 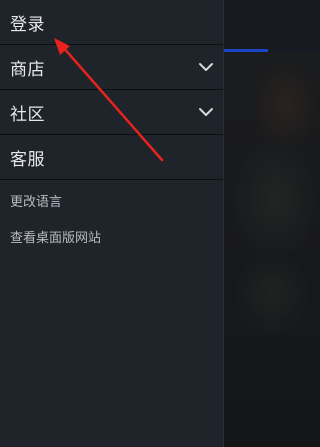 What do you see at coordinates (111, 22) in the screenshot?
I see `nav-item-login: 登录` at bounding box center [111, 22].